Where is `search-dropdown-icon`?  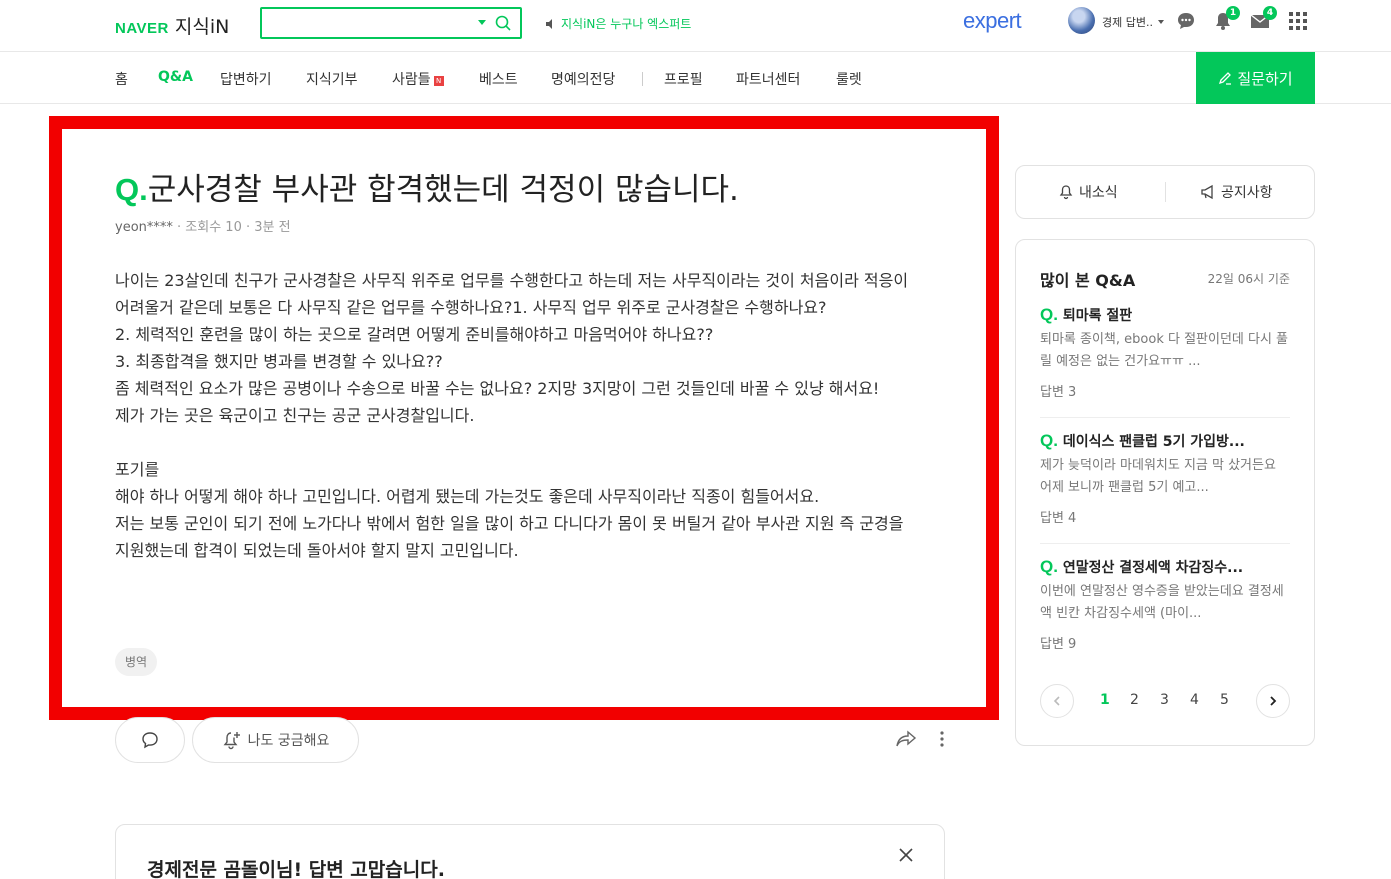
search-dropdown-icon is located at coordinates (482, 22).